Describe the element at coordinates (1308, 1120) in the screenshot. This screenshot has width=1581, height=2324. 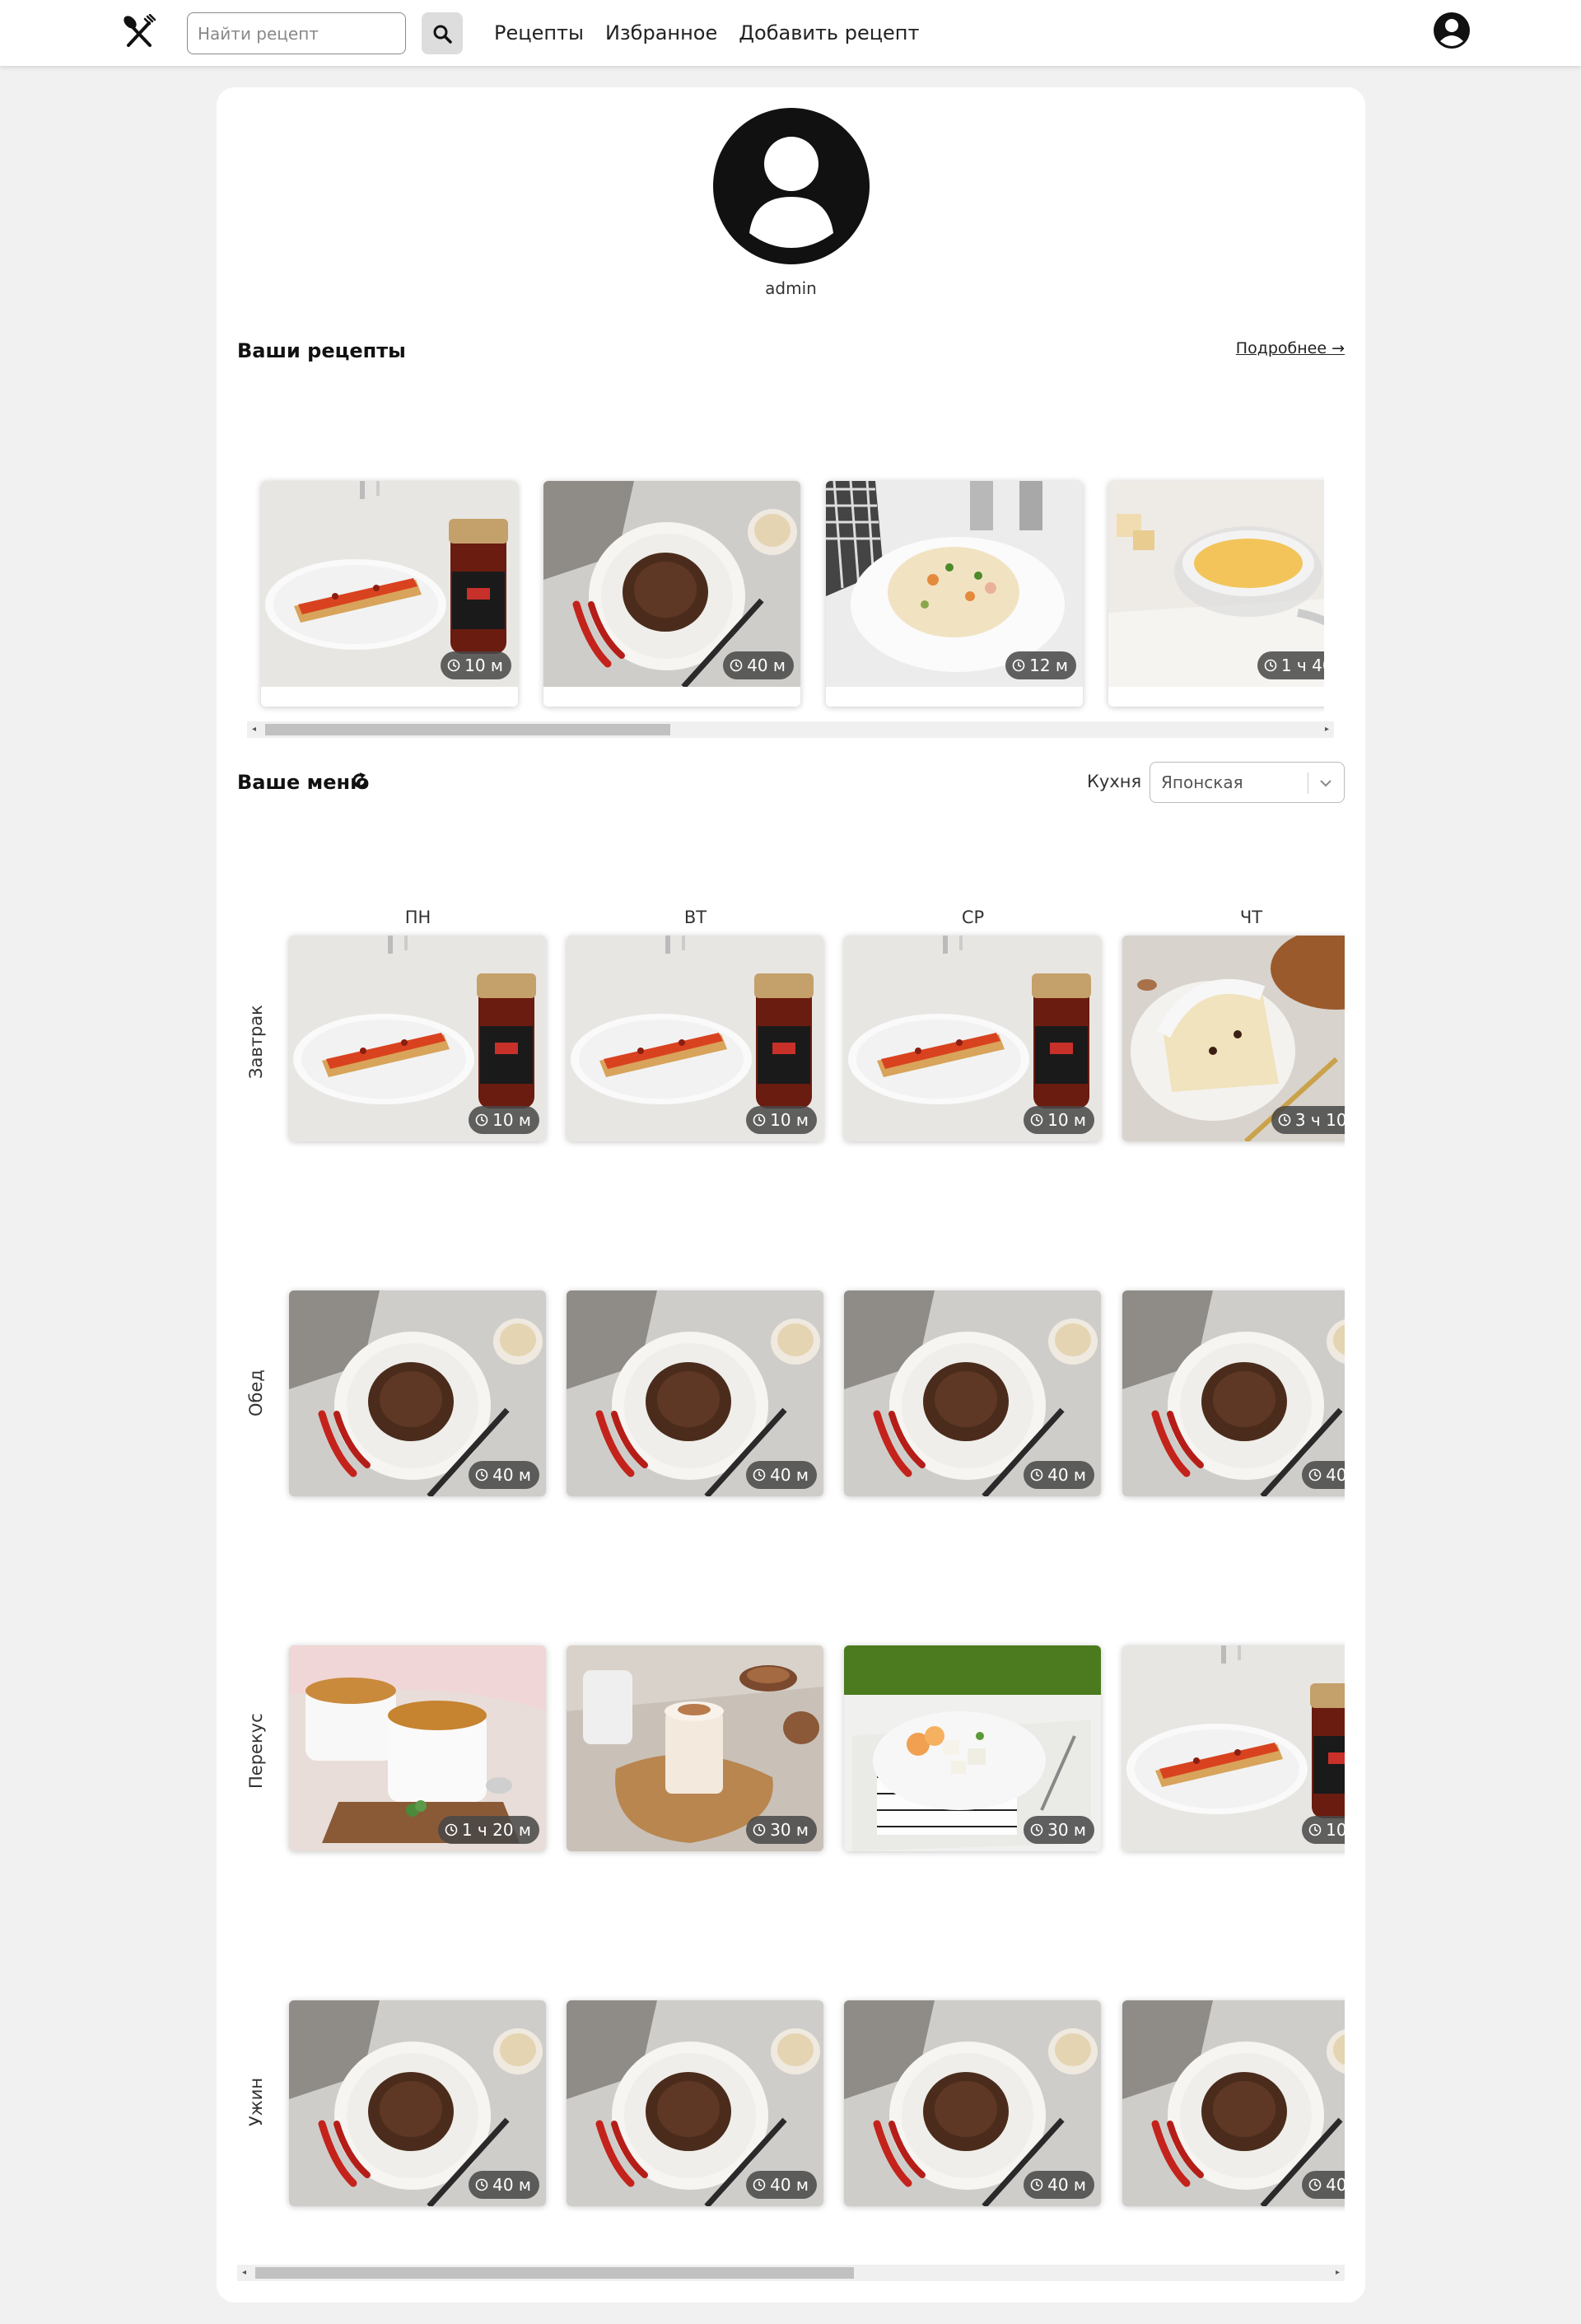
I see `cook-time-badge: 3 ч 10 м` at that location.